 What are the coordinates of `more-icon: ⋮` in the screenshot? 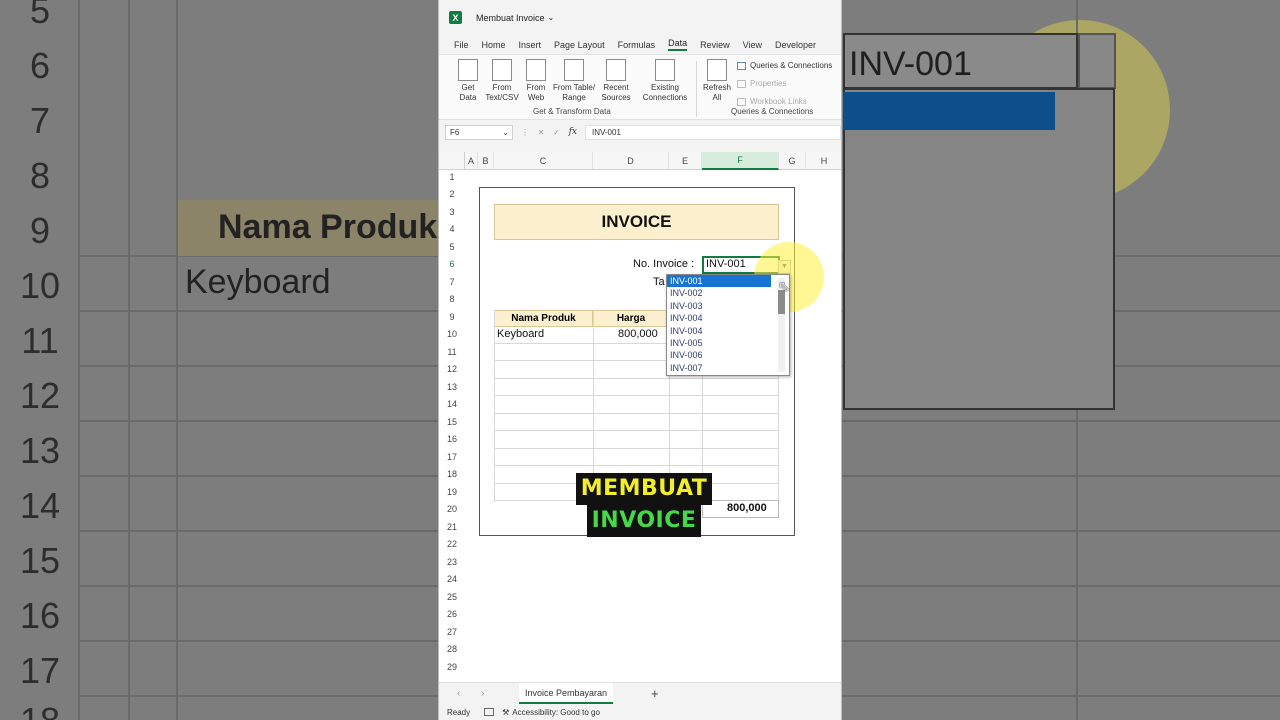 It's located at (525, 132).